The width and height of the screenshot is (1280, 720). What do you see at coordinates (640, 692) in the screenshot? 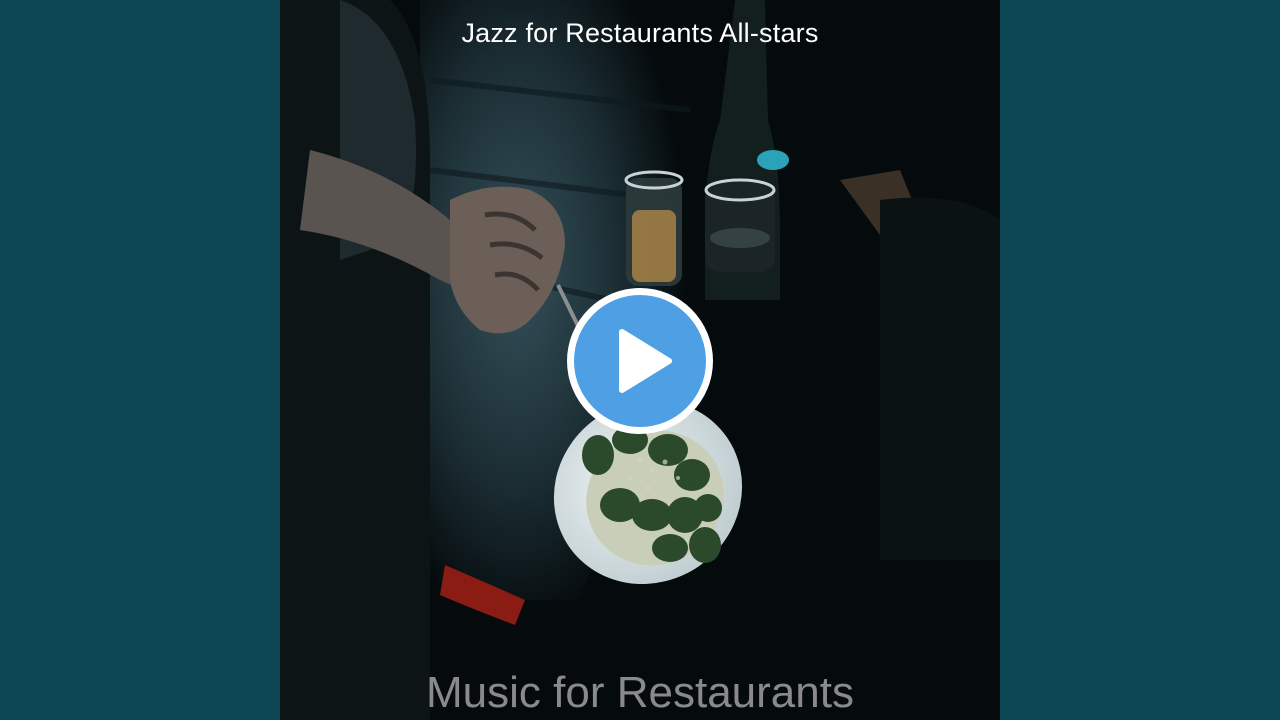
I see `album-title: Music for Restaurants` at bounding box center [640, 692].